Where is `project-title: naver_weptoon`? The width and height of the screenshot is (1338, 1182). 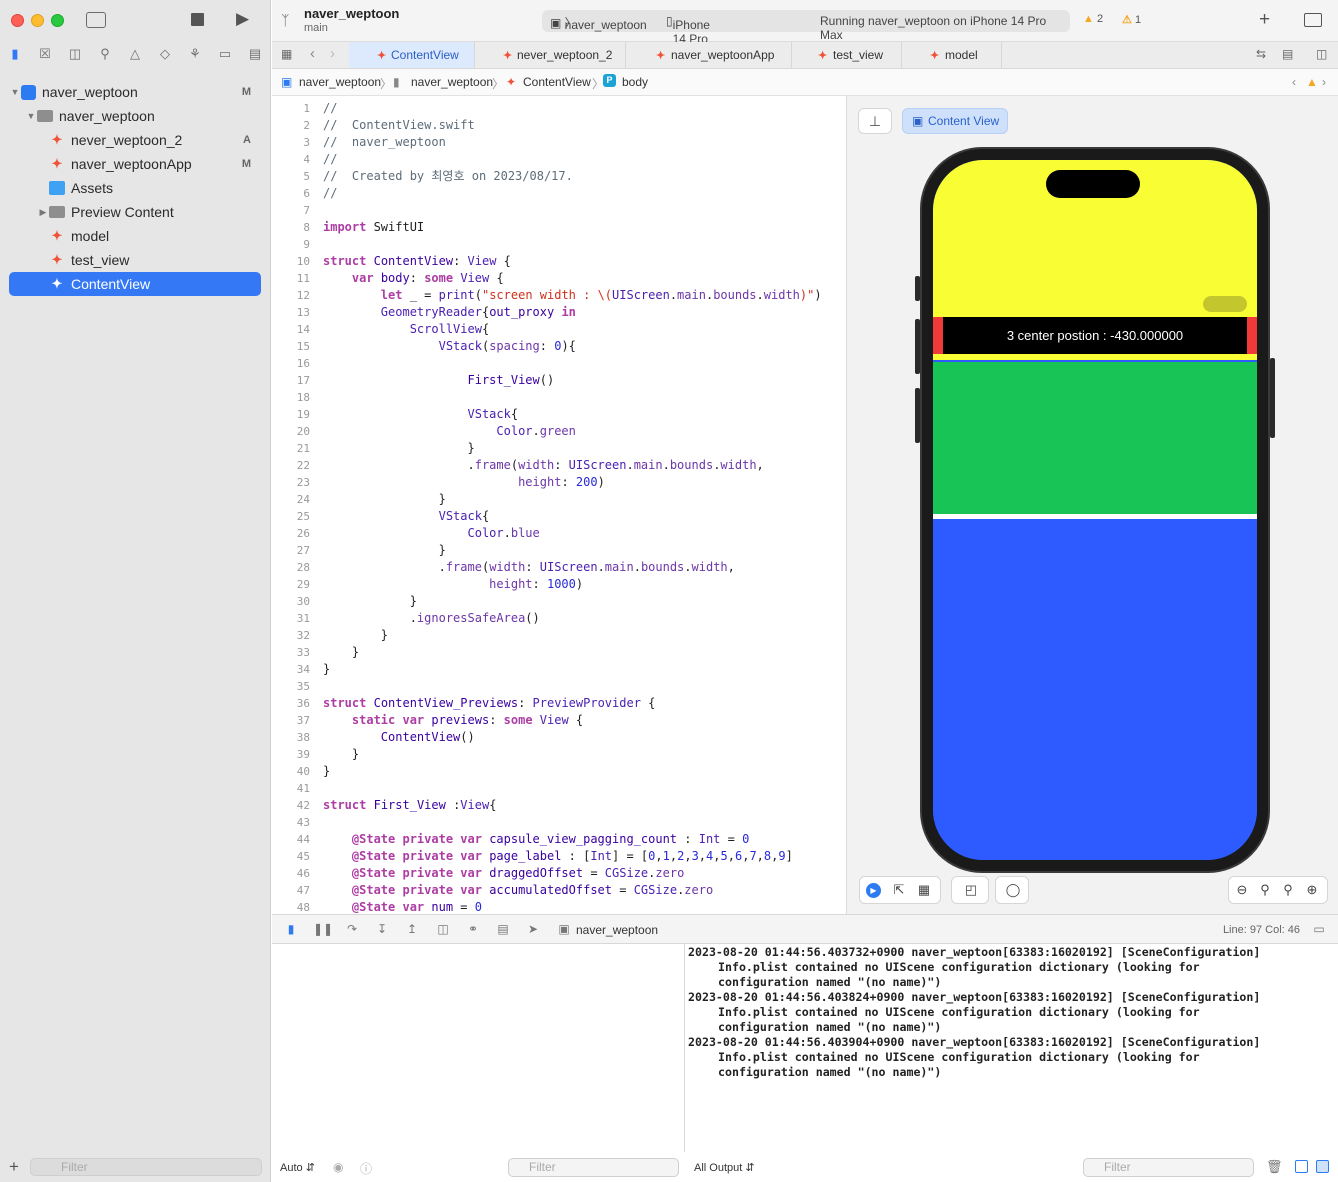 project-title: naver_weptoon is located at coordinates (351, 13).